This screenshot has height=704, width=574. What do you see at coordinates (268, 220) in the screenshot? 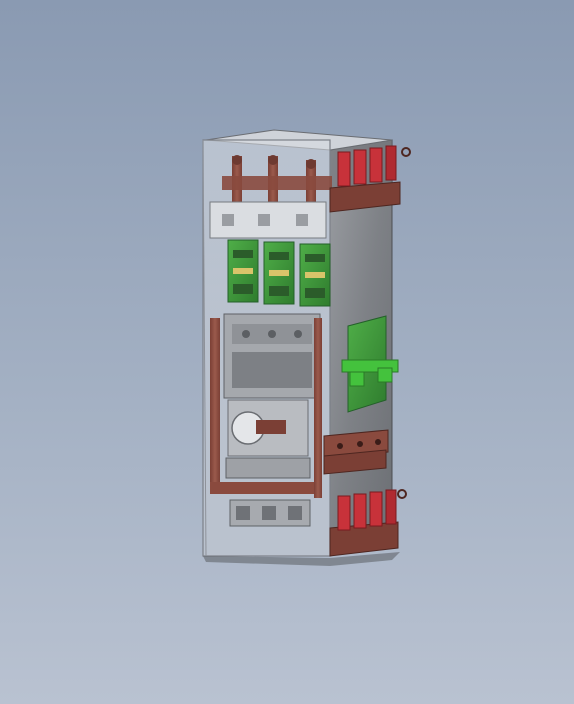
I see `upper-mounting-plate` at bounding box center [268, 220].